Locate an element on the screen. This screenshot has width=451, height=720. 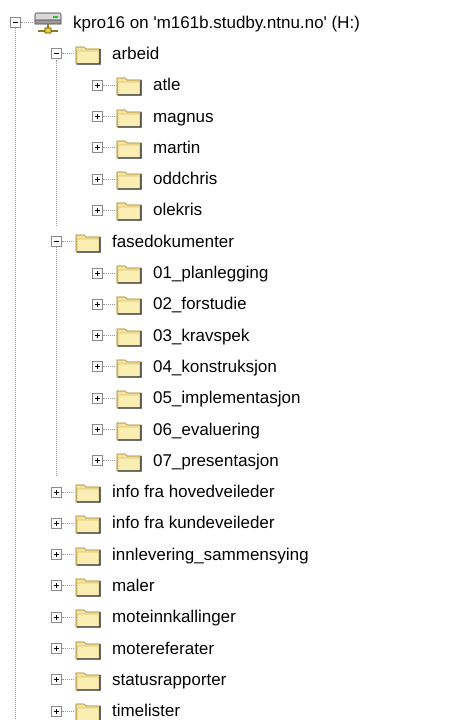
folder-name: 05_implementasjon is located at coordinates (226, 398).